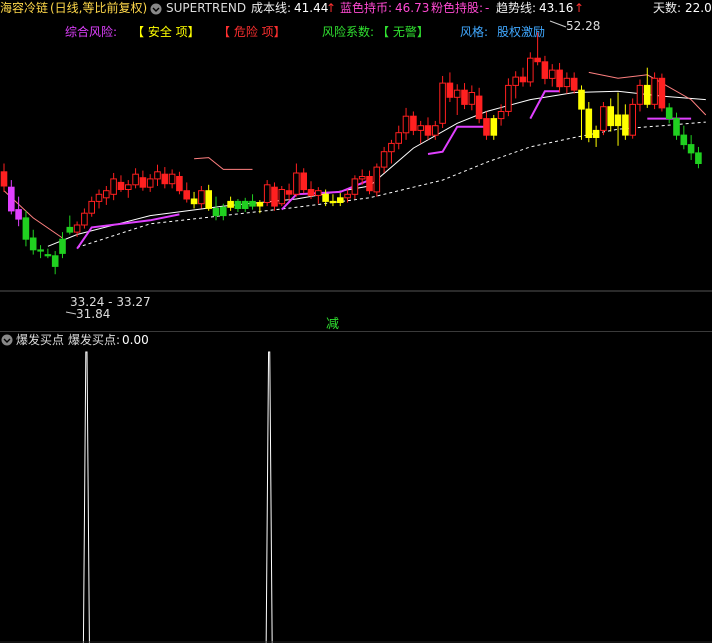 The width and height of the screenshot is (712, 643). What do you see at coordinates (356, 331) in the screenshot?
I see `pane-separator` at bounding box center [356, 331].